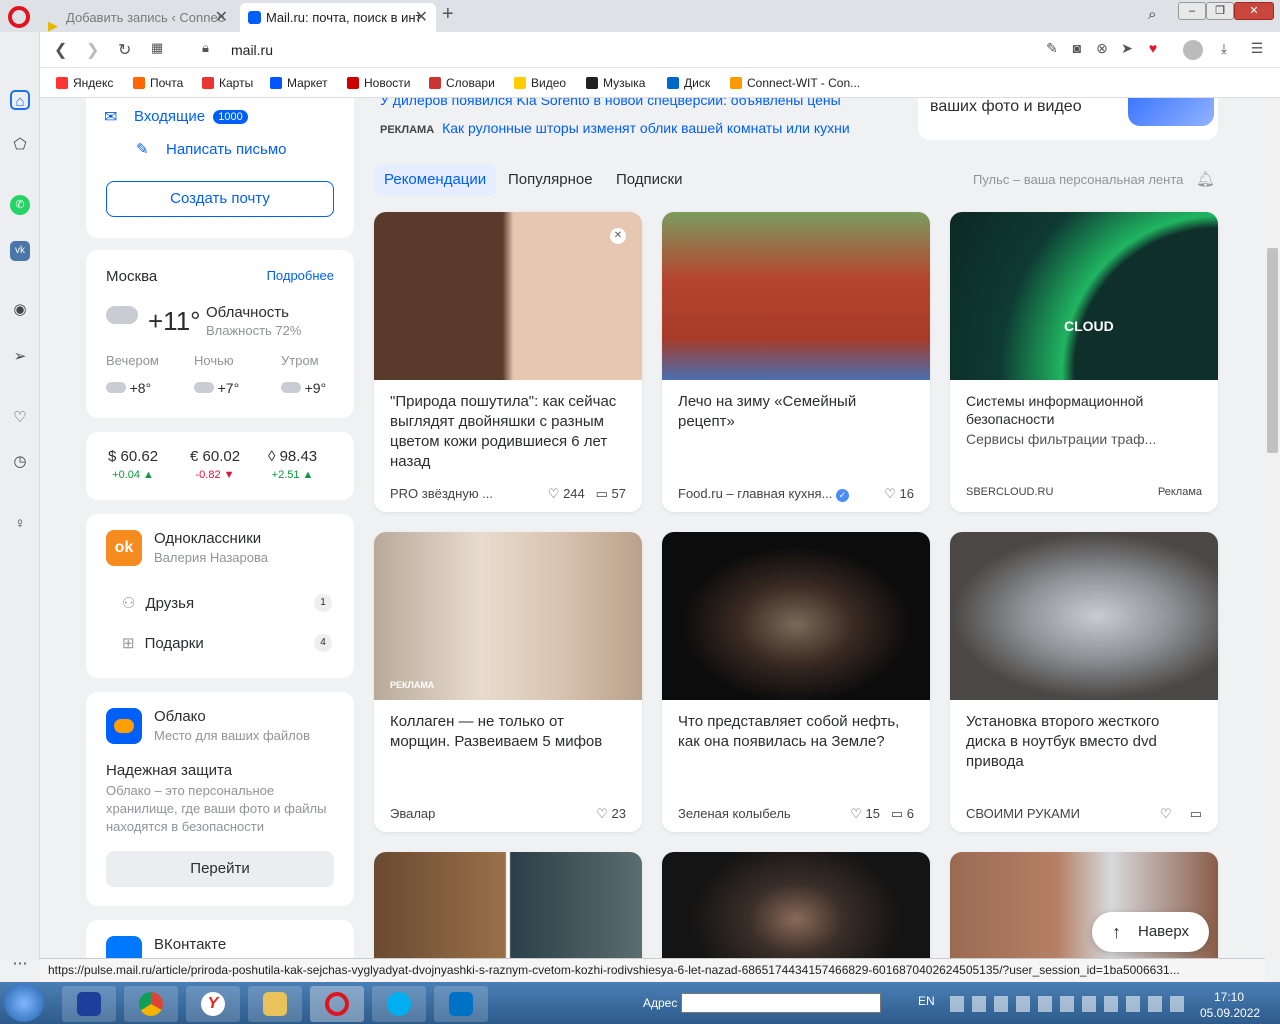 The height and width of the screenshot is (1024, 1280). I want to click on promo-card: ваших фото и видео, so click(1068, 119).